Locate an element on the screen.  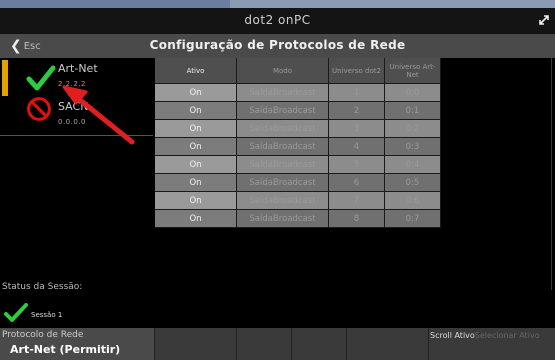
protocol-item-artnet: Art-Net 2.2.2.2 is located at coordinates (76, 79).